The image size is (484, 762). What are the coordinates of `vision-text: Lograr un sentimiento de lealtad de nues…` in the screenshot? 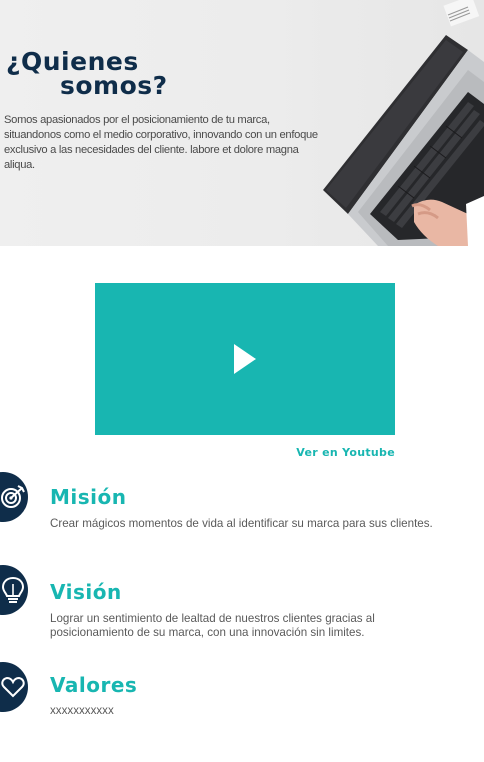 It's located at (212, 625).